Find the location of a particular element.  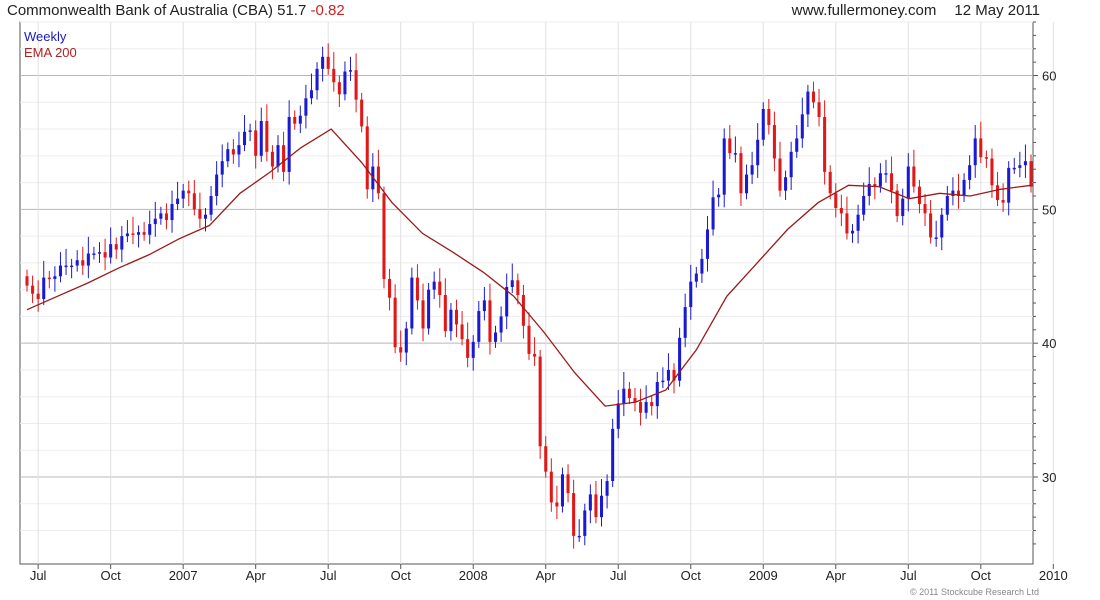

y-tick-label: 30 is located at coordinates (1049, 477).